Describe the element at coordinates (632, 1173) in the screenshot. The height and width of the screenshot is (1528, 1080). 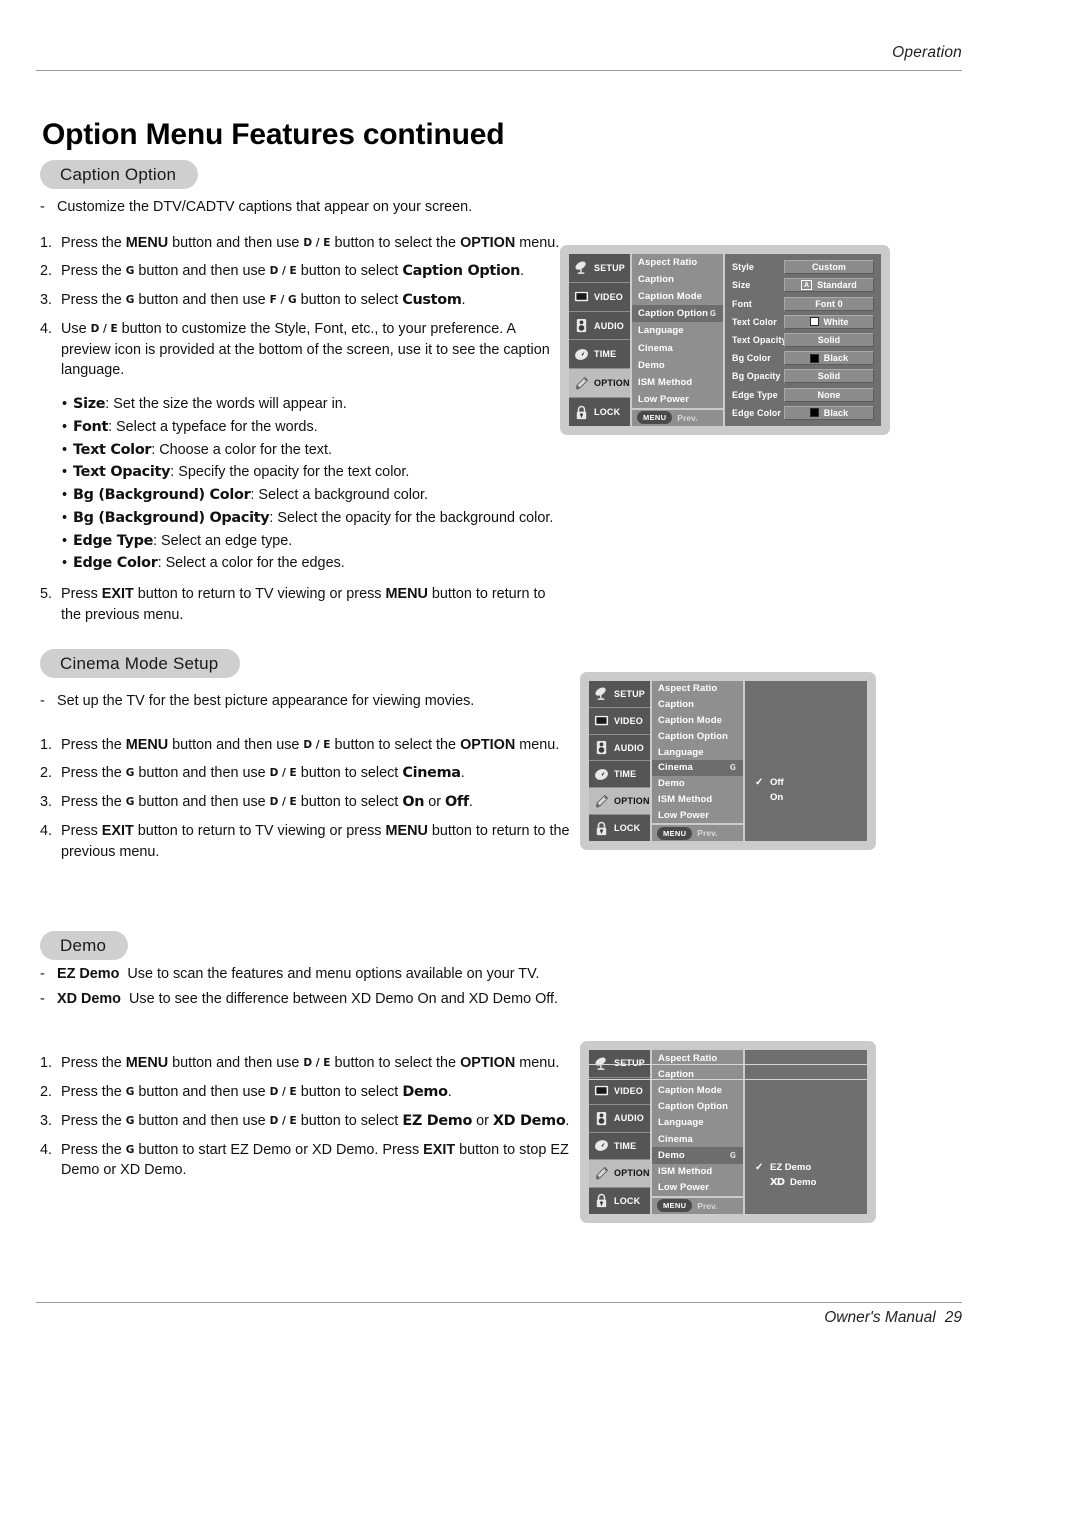
I see `osd-sidebar-label: OPTION` at that location.